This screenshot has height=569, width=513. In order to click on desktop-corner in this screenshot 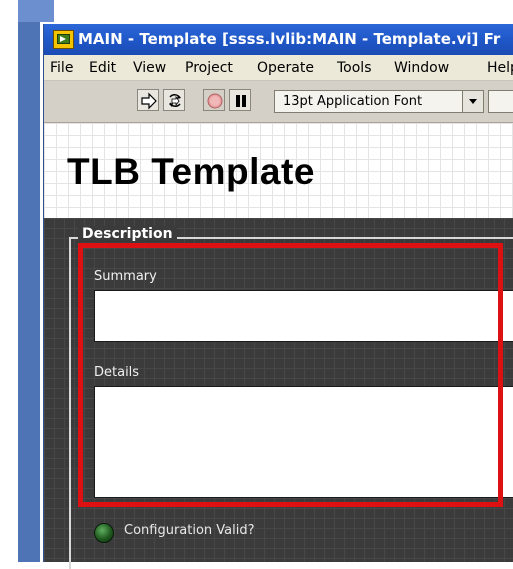, I will do `click(36, 11)`.